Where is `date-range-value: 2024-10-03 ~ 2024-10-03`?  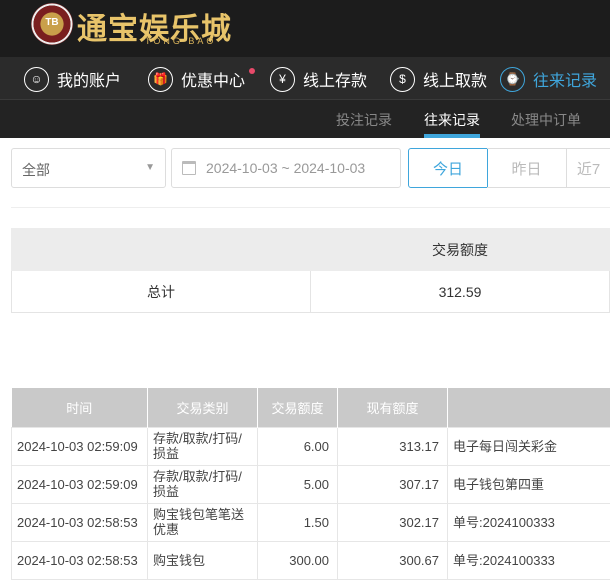
date-range-value: 2024-10-03 ~ 2024-10-03 is located at coordinates (285, 168).